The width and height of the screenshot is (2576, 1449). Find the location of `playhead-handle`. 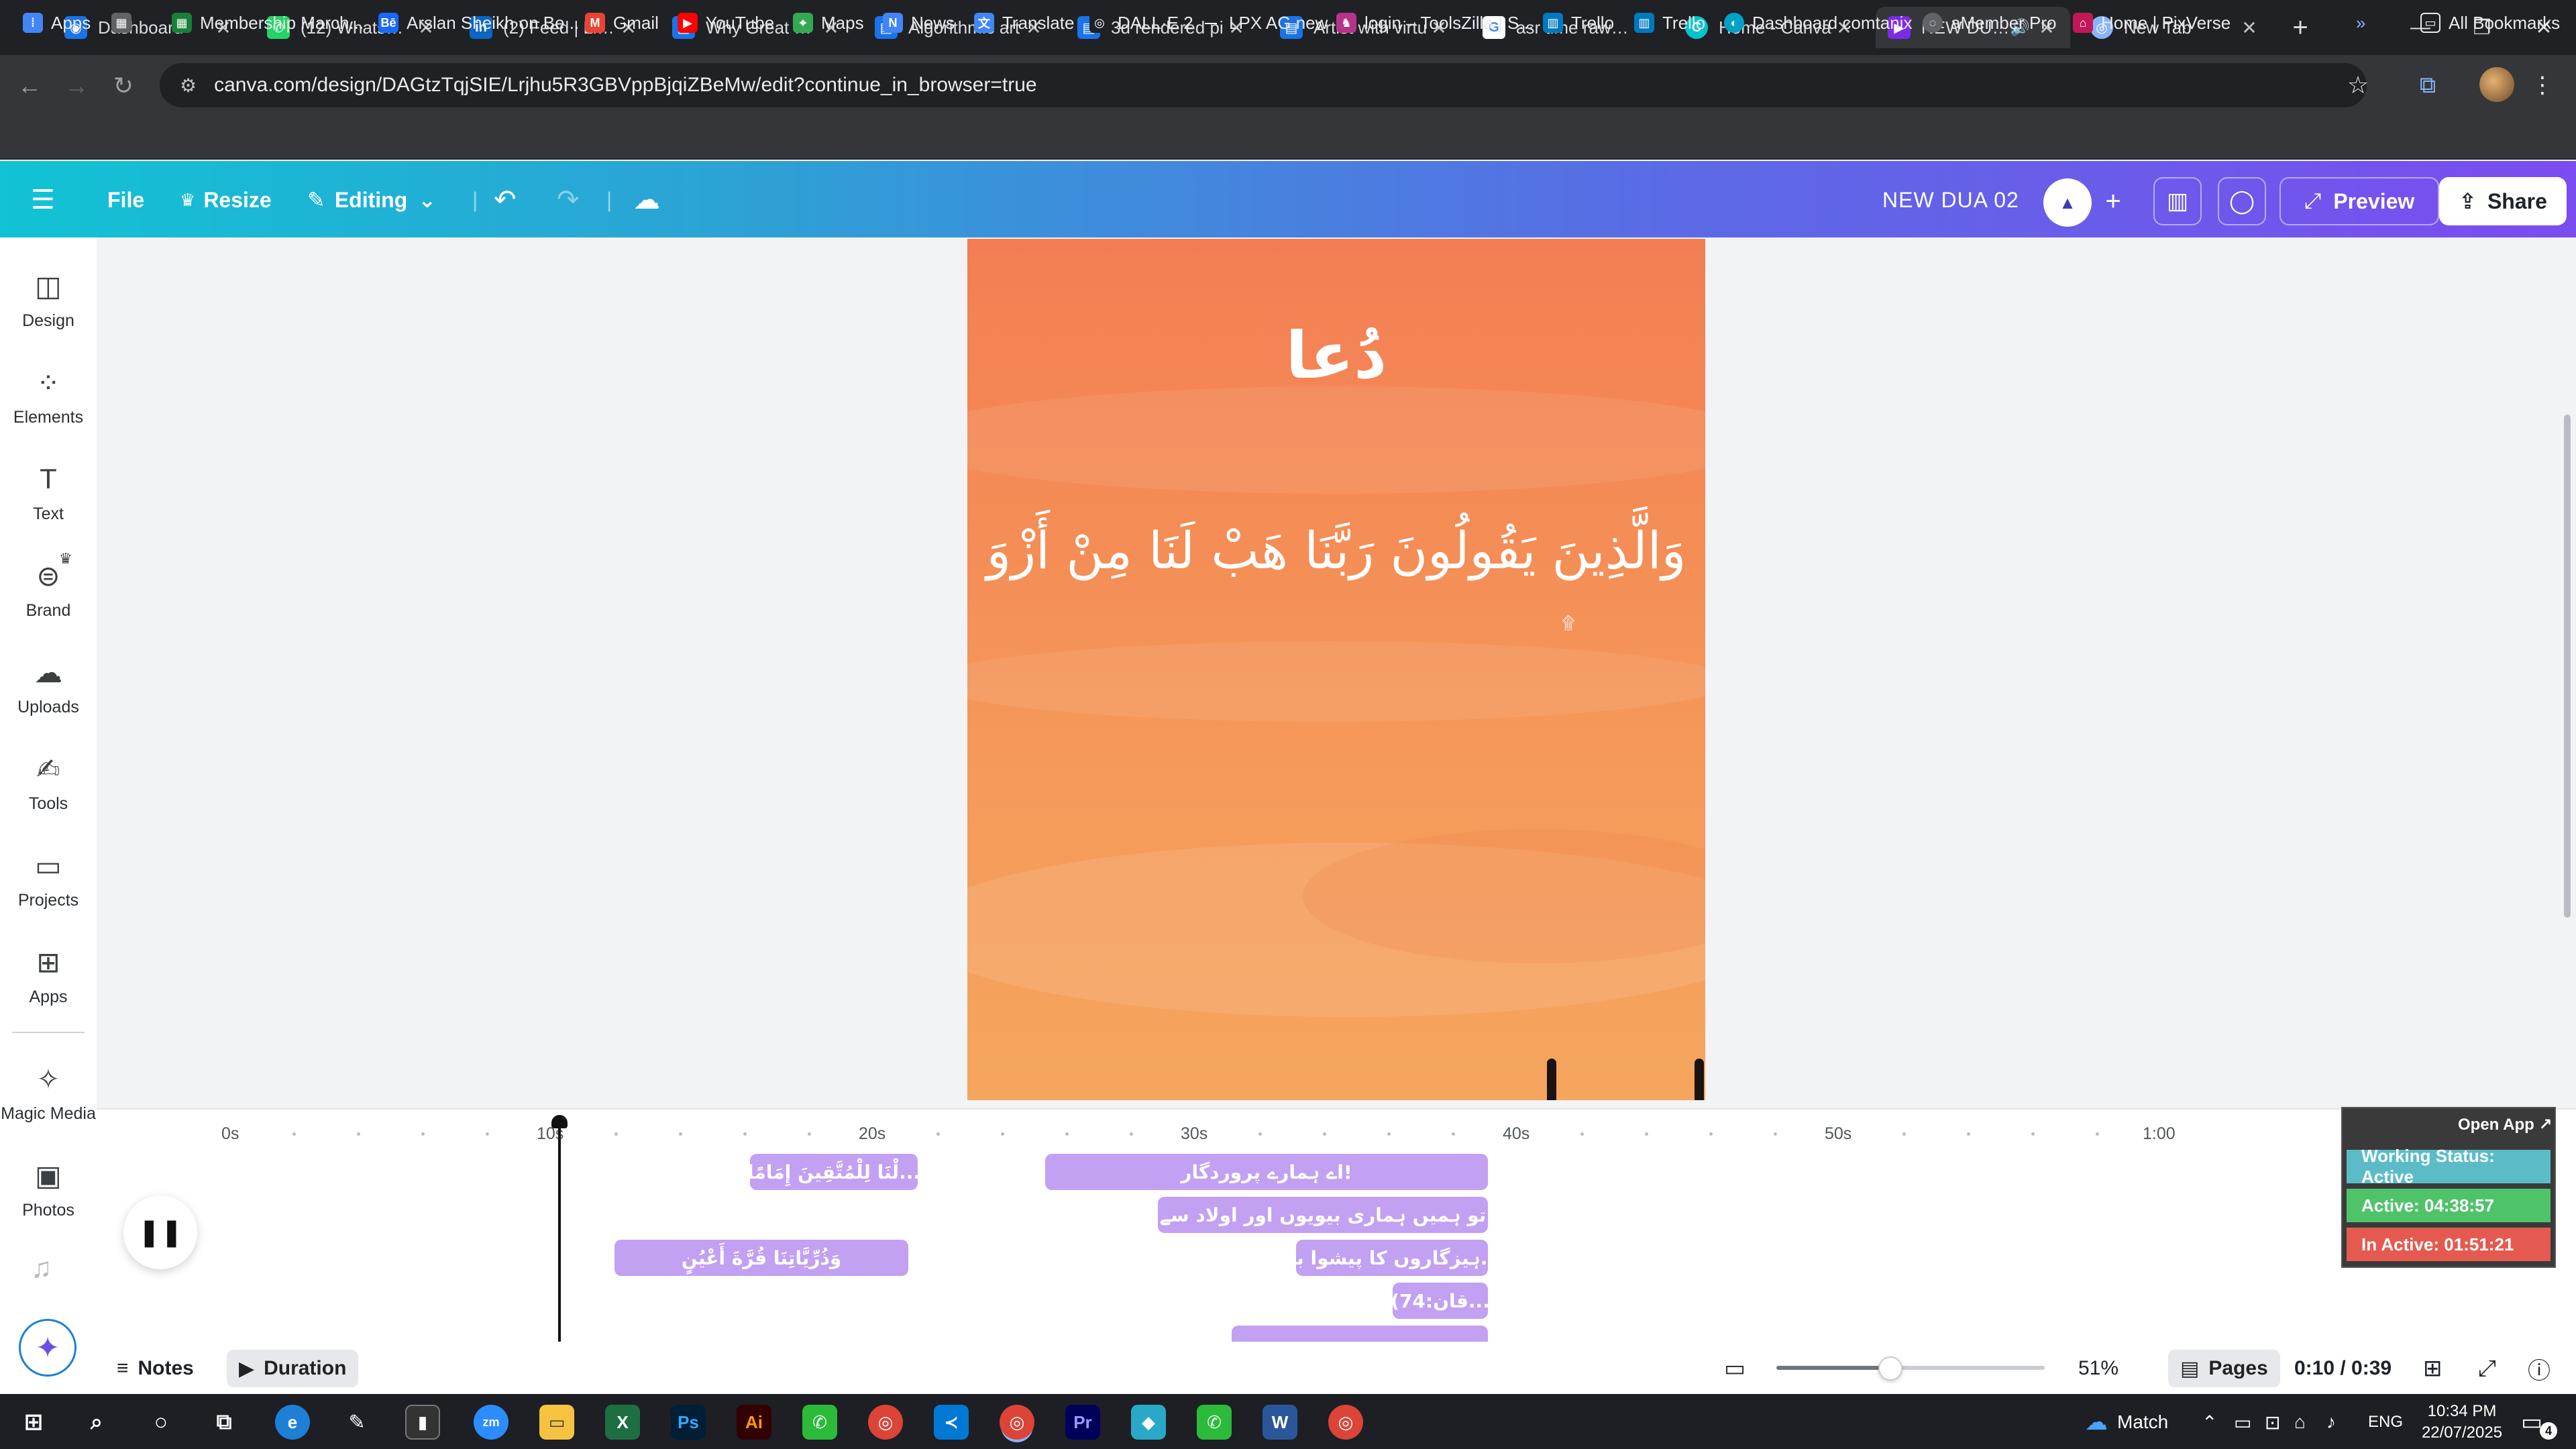

playhead-handle is located at coordinates (559, 1121).